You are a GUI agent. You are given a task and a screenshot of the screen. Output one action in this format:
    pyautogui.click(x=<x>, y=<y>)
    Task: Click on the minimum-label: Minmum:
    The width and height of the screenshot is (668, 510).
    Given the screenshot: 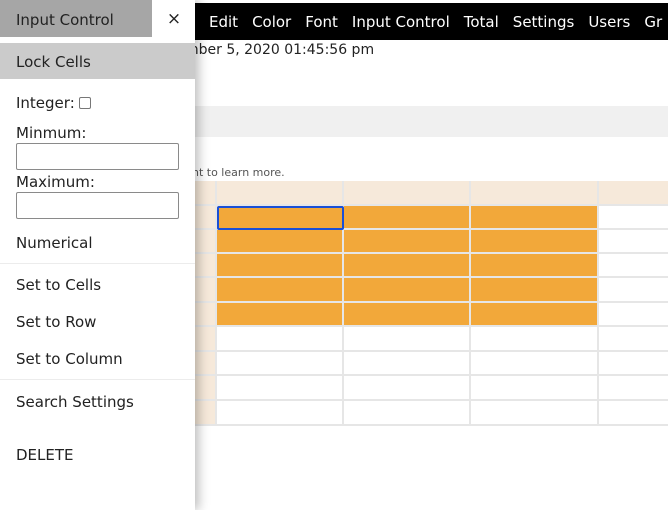 What is the action you would take?
    pyautogui.click(x=51, y=133)
    